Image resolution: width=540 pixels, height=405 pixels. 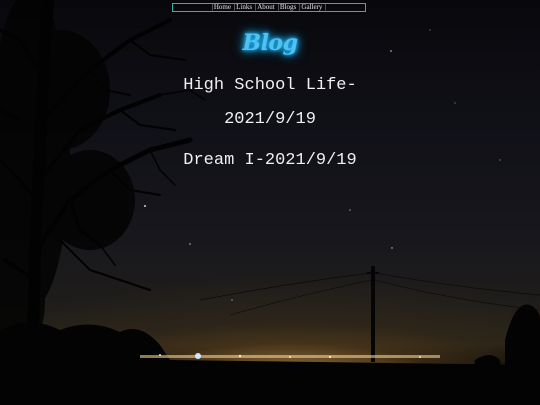 What do you see at coordinates (270, 160) in the screenshot?
I see `blog-entry-link-dream-i: Dream I-2021/9/19` at bounding box center [270, 160].